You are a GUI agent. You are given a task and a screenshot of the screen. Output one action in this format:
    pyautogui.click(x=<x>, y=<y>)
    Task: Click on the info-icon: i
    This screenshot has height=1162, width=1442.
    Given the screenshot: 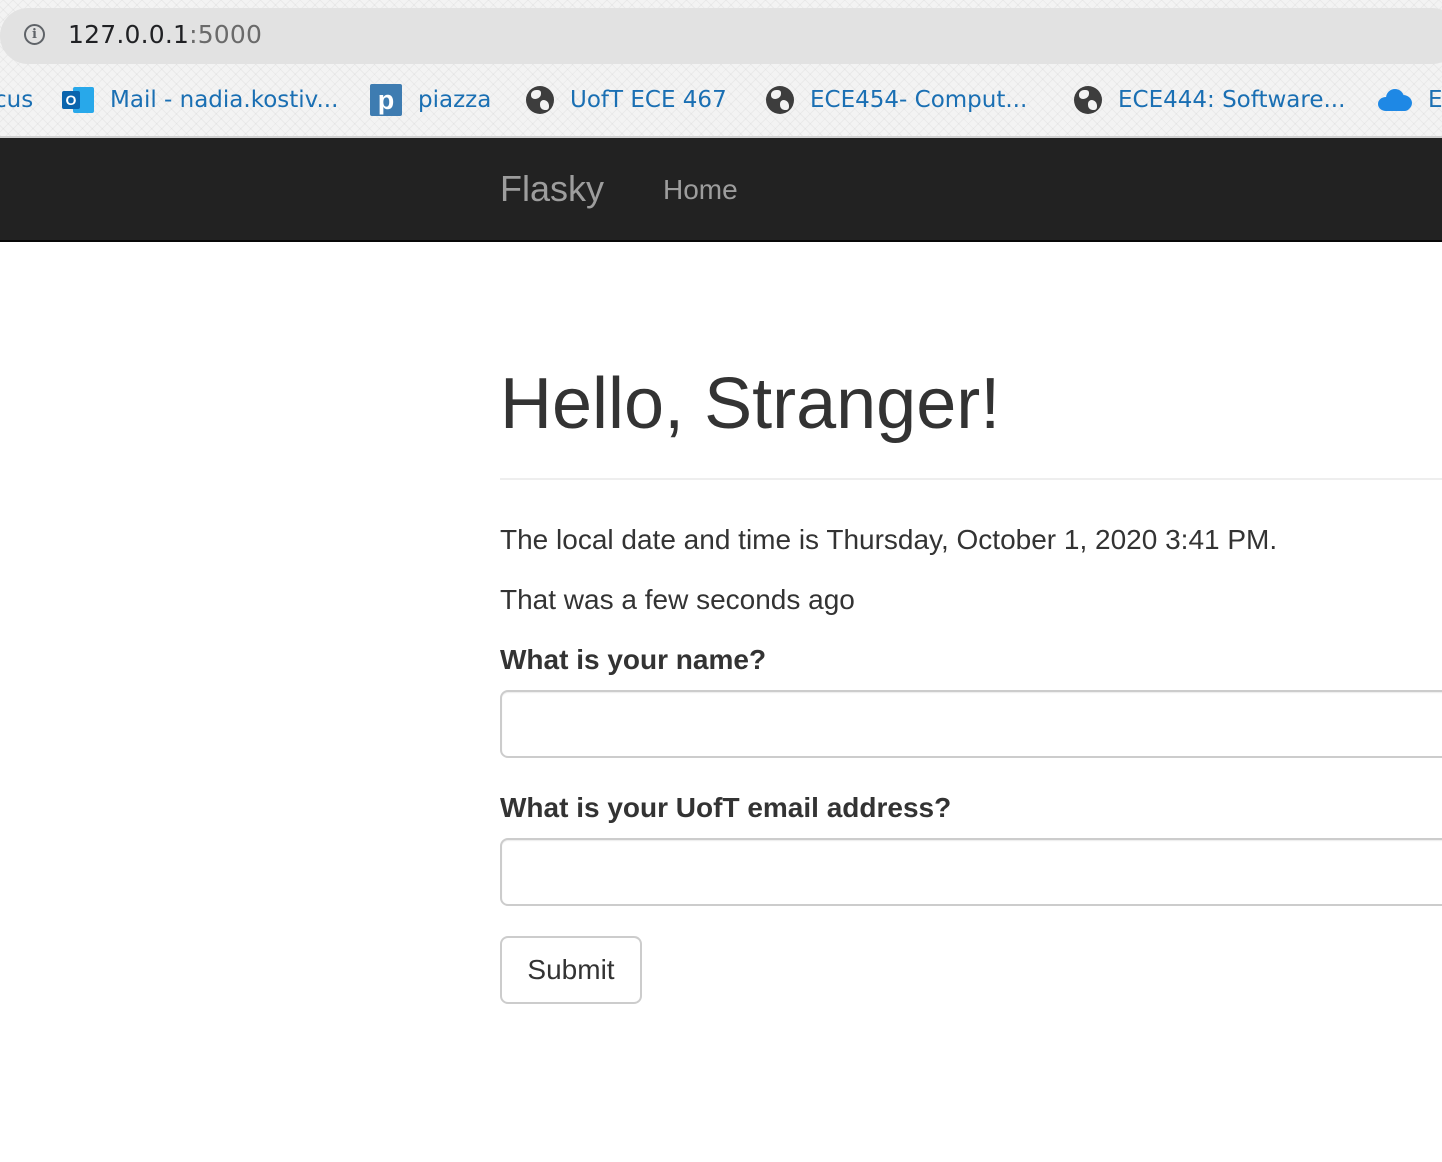 What is the action you would take?
    pyautogui.click(x=34, y=34)
    